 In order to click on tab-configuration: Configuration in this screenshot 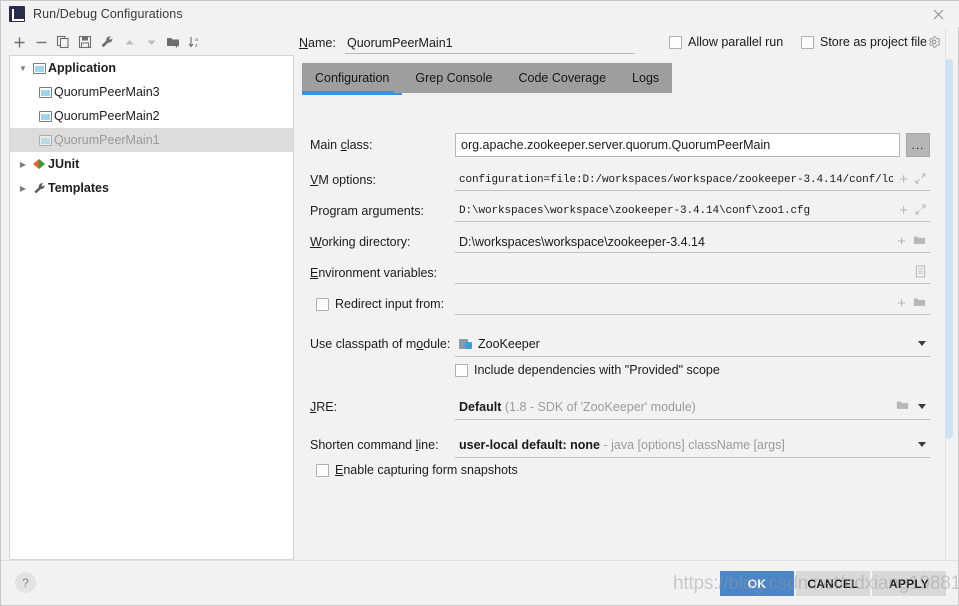, I will do `click(352, 79)`.